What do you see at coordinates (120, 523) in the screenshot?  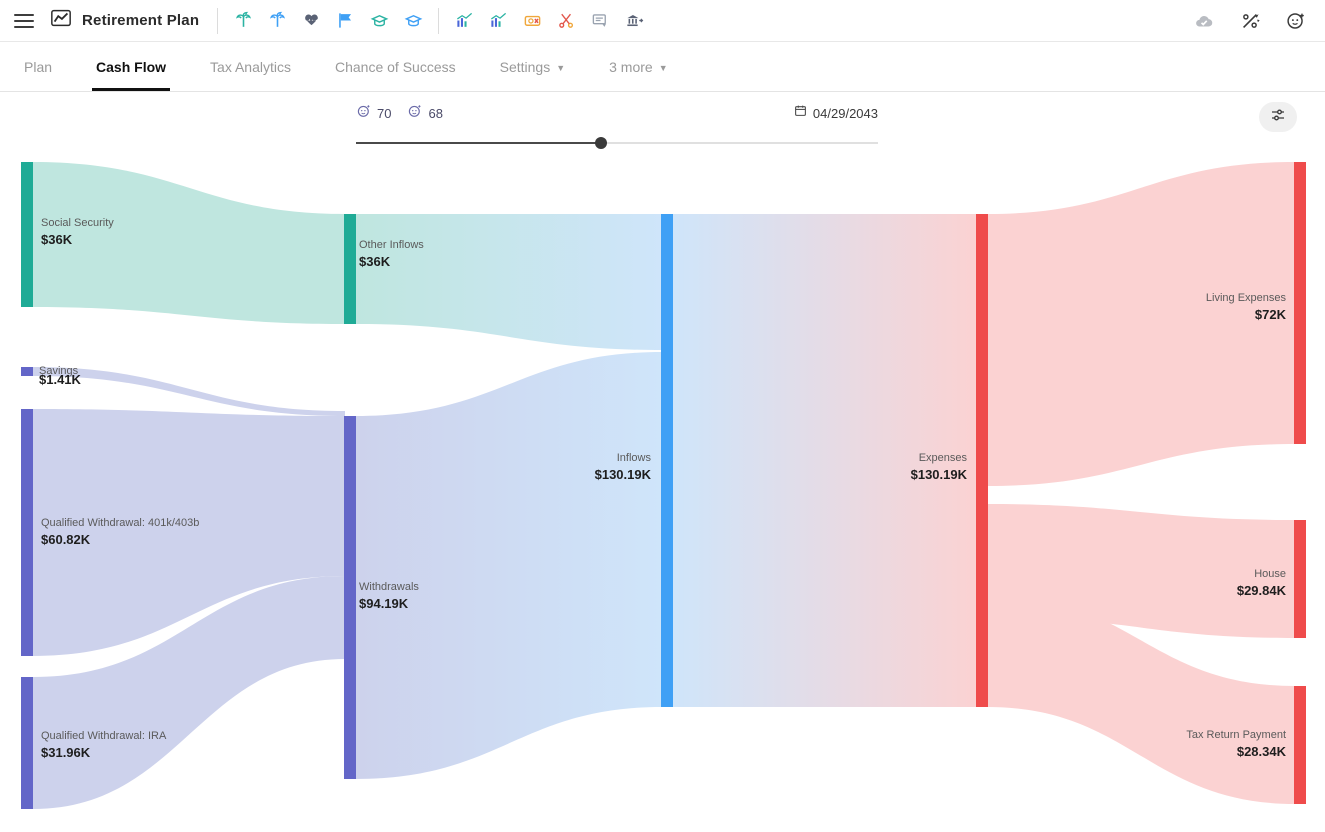 I see `label-qualified-withdrawal-401k: Qualified Withdrawal: 401k/403b` at bounding box center [120, 523].